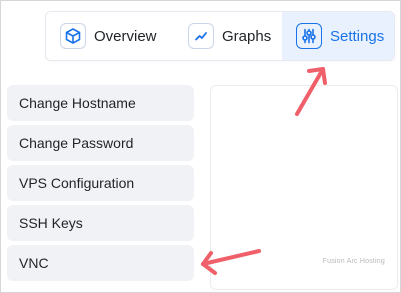 The height and width of the screenshot is (293, 401). Describe the element at coordinates (357, 36) in the screenshot. I see `tab-settings-label: Settings` at that location.